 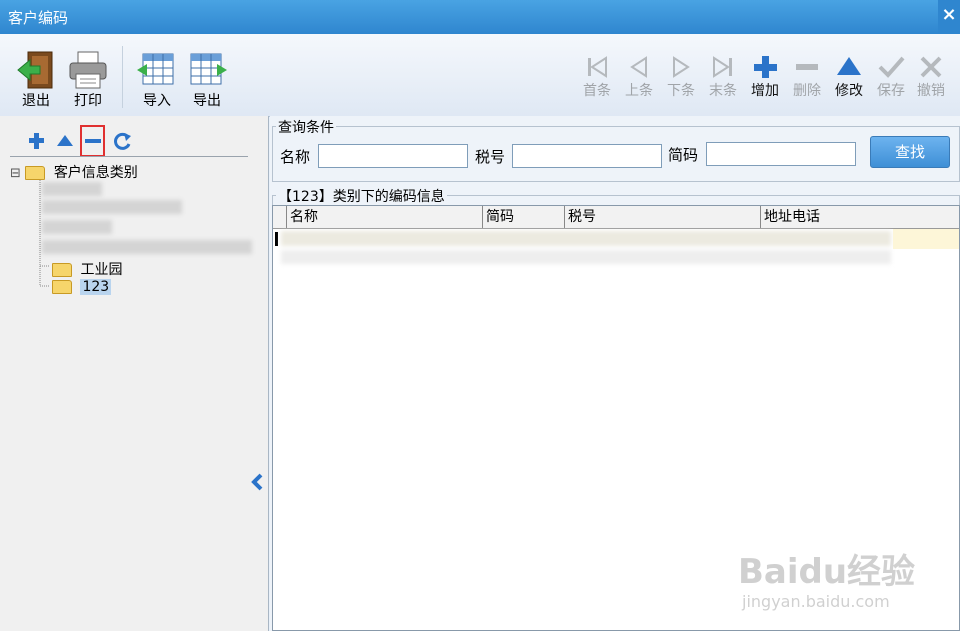 What do you see at coordinates (639, 67) in the screenshot?
I see `prev-record-icon` at bounding box center [639, 67].